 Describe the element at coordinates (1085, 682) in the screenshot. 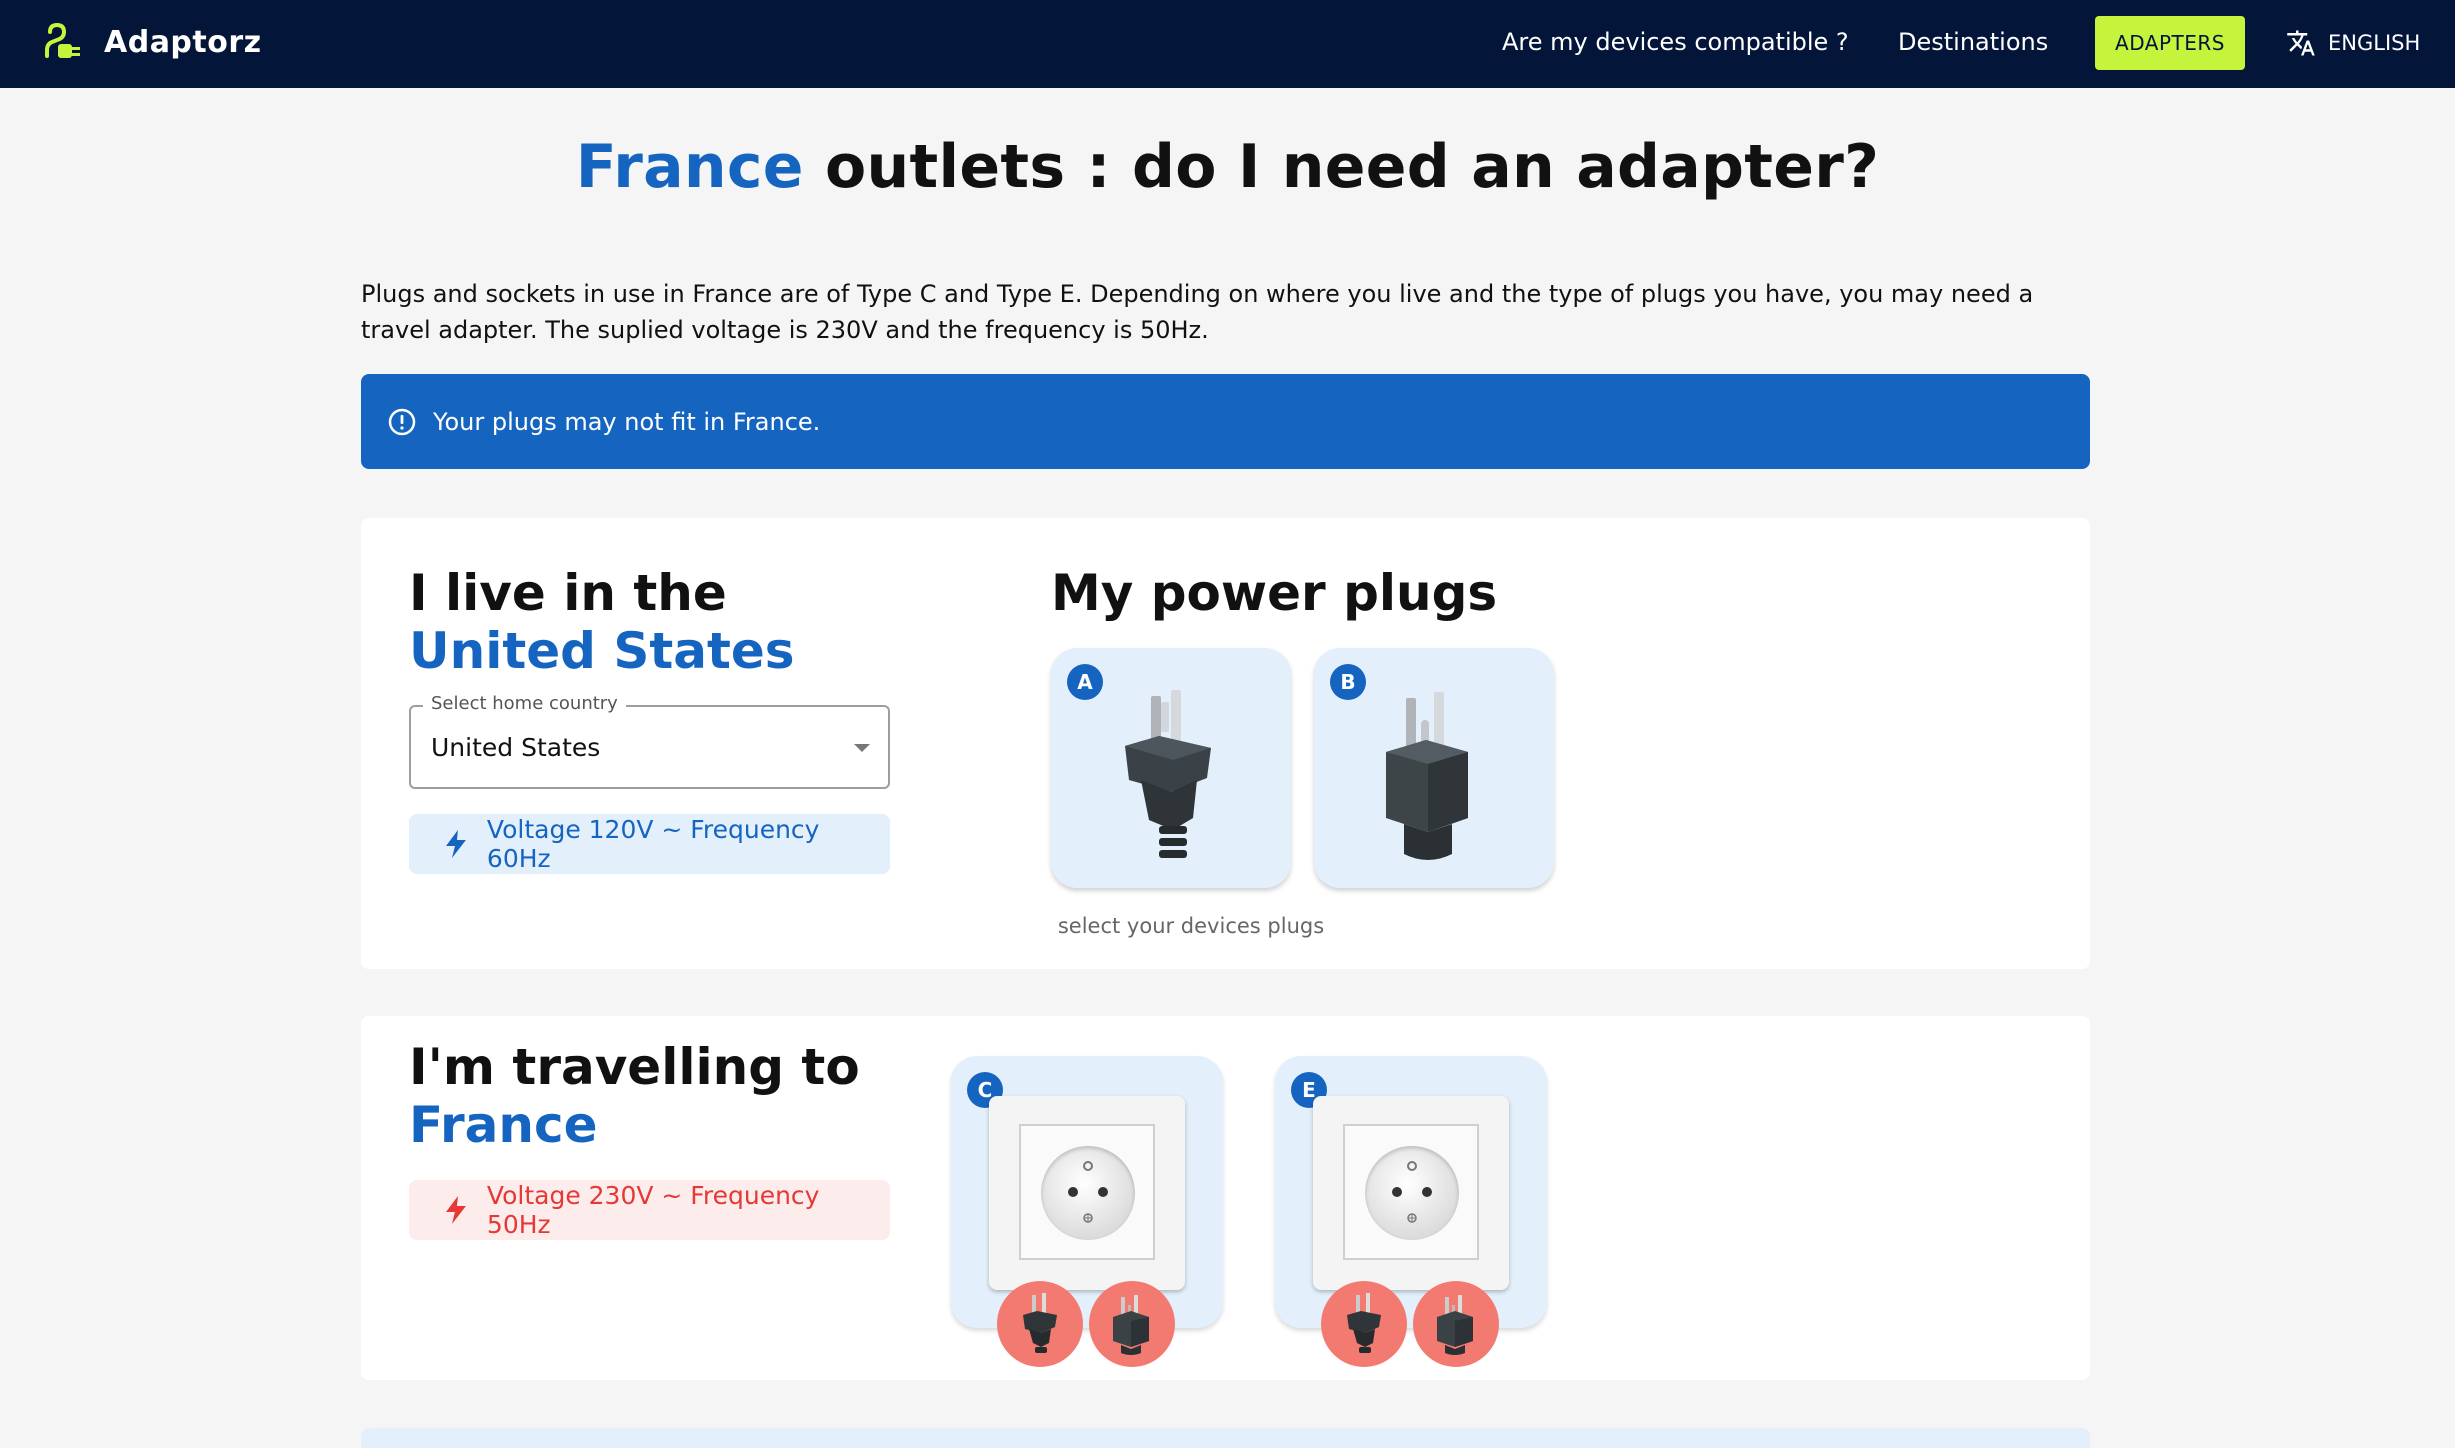

I see `plug-type-badge: A` at that location.